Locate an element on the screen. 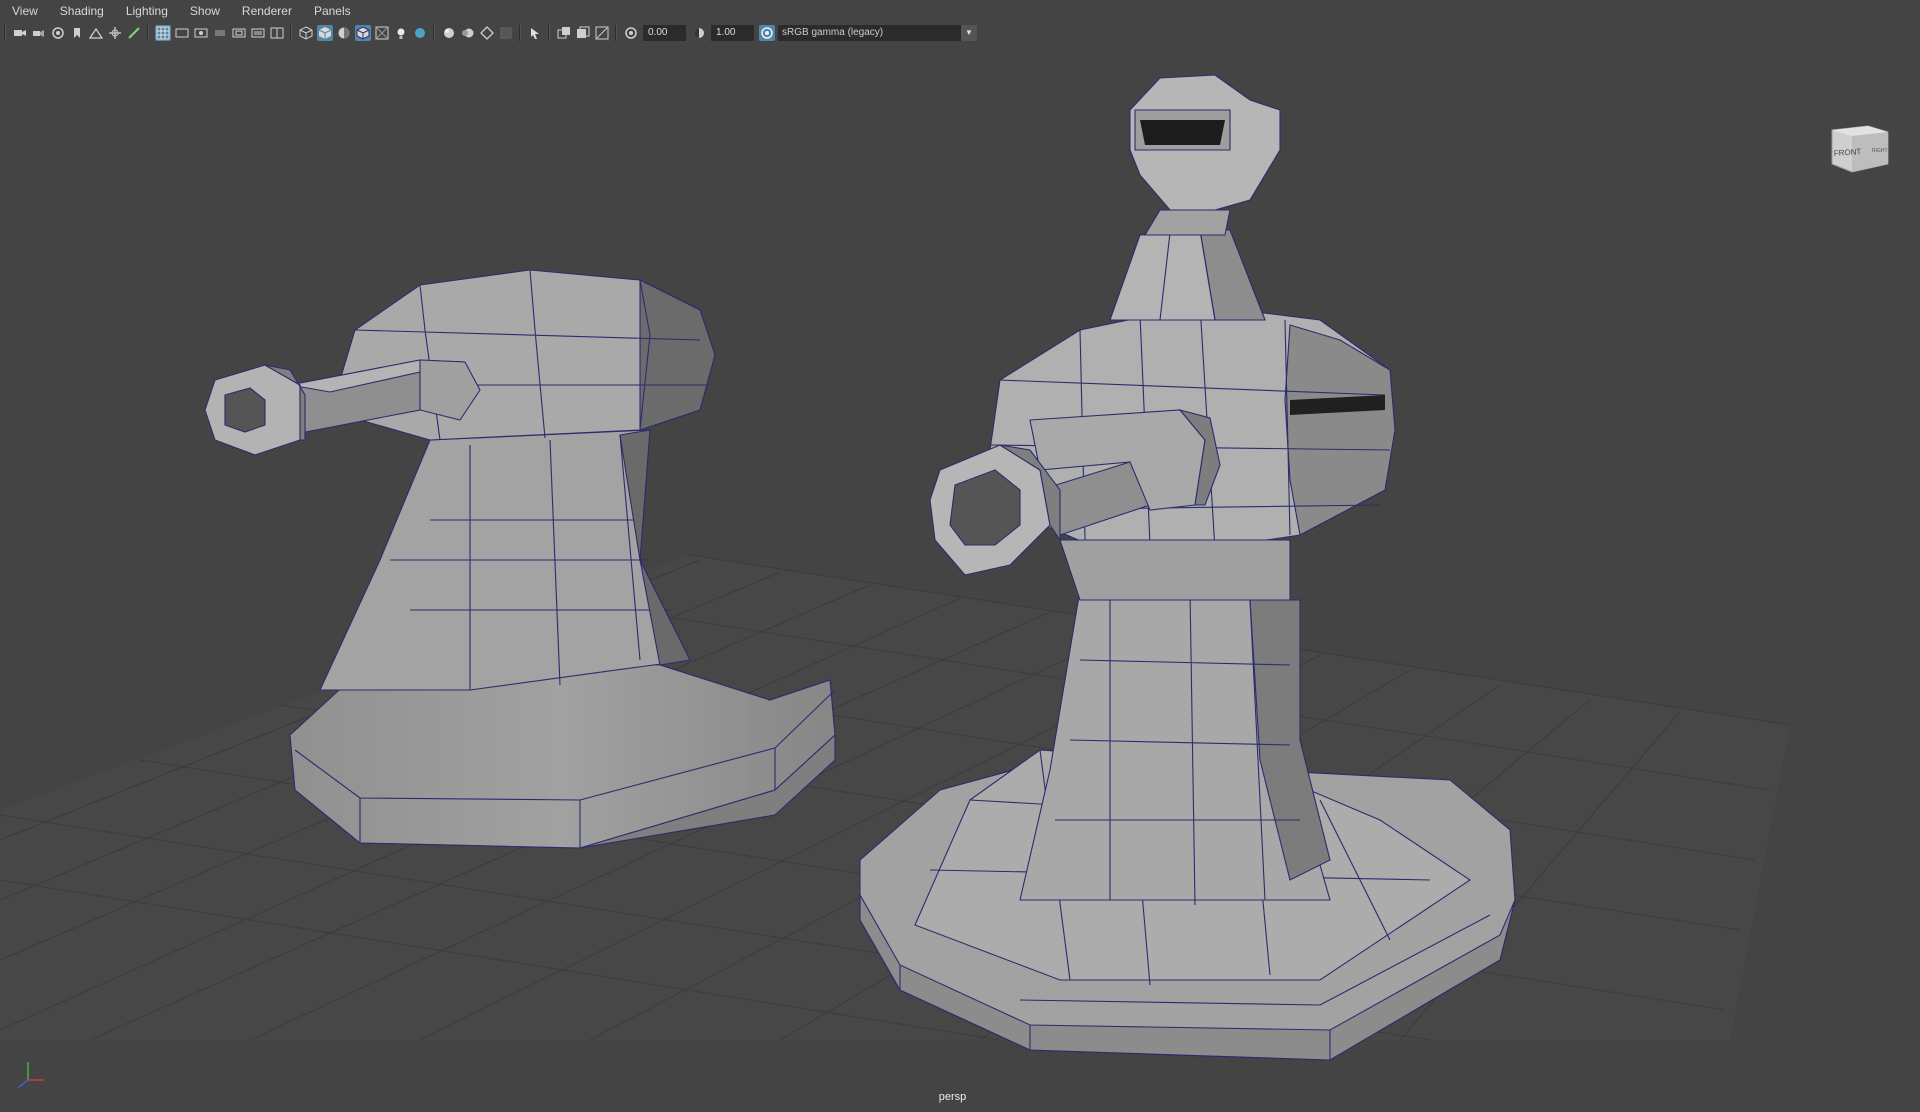  wireframe-icon is located at coordinates (306, 33).